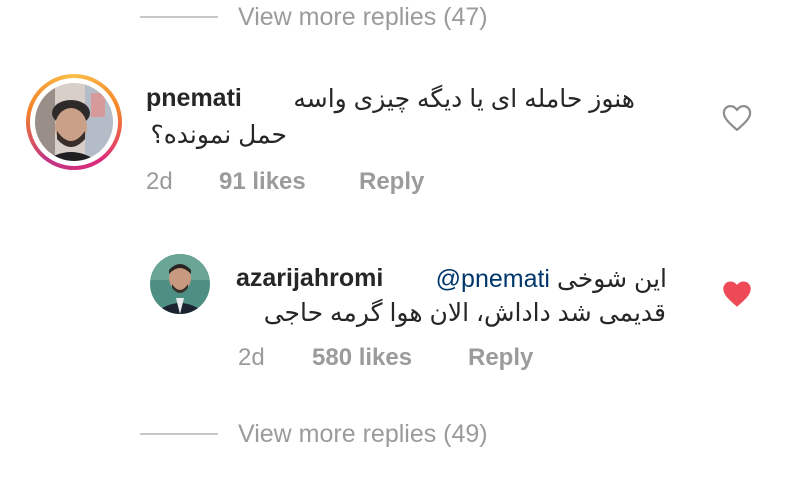  I want to click on heart-outline-icon, so click(737, 118).